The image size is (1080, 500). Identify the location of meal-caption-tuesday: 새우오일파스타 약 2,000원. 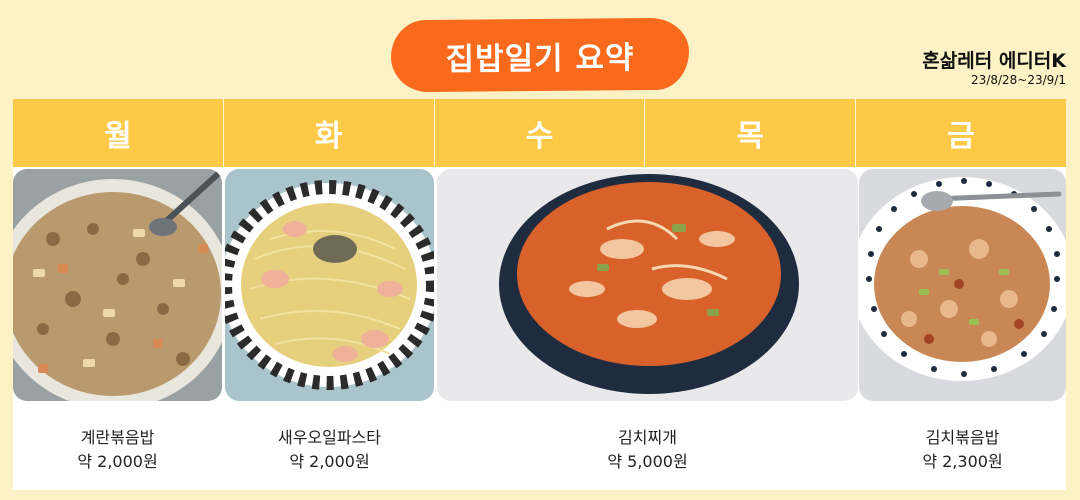
(329, 450).